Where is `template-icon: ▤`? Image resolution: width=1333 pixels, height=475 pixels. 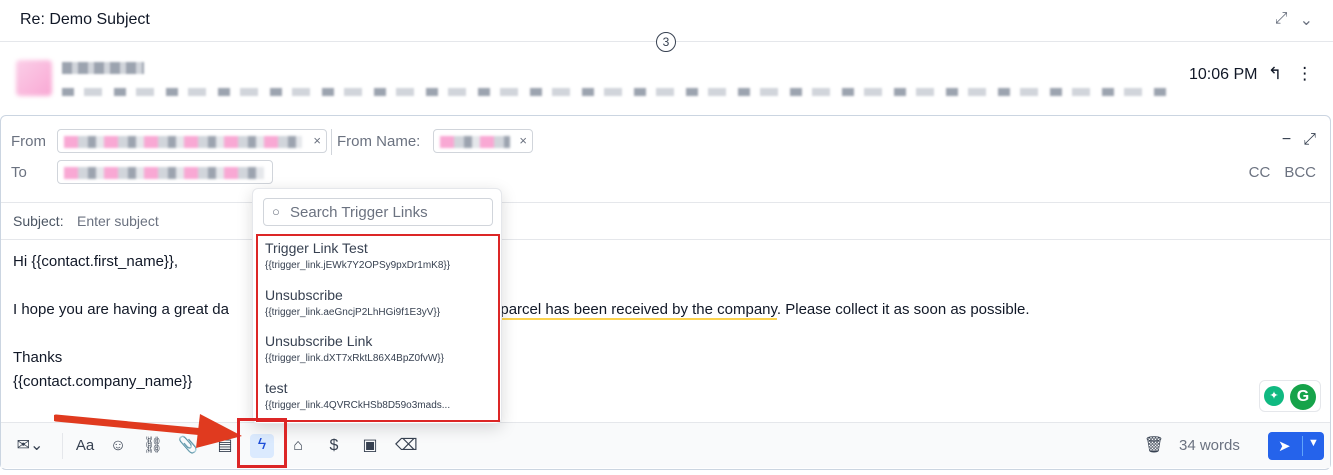
template-icon: ▤ is located at coordinates (225, 446).